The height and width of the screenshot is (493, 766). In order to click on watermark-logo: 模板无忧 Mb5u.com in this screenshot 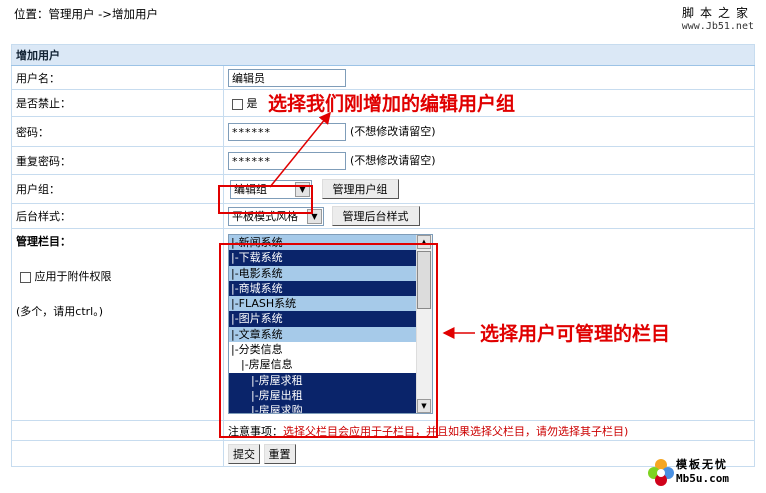, I will do `click(701, 472)`.